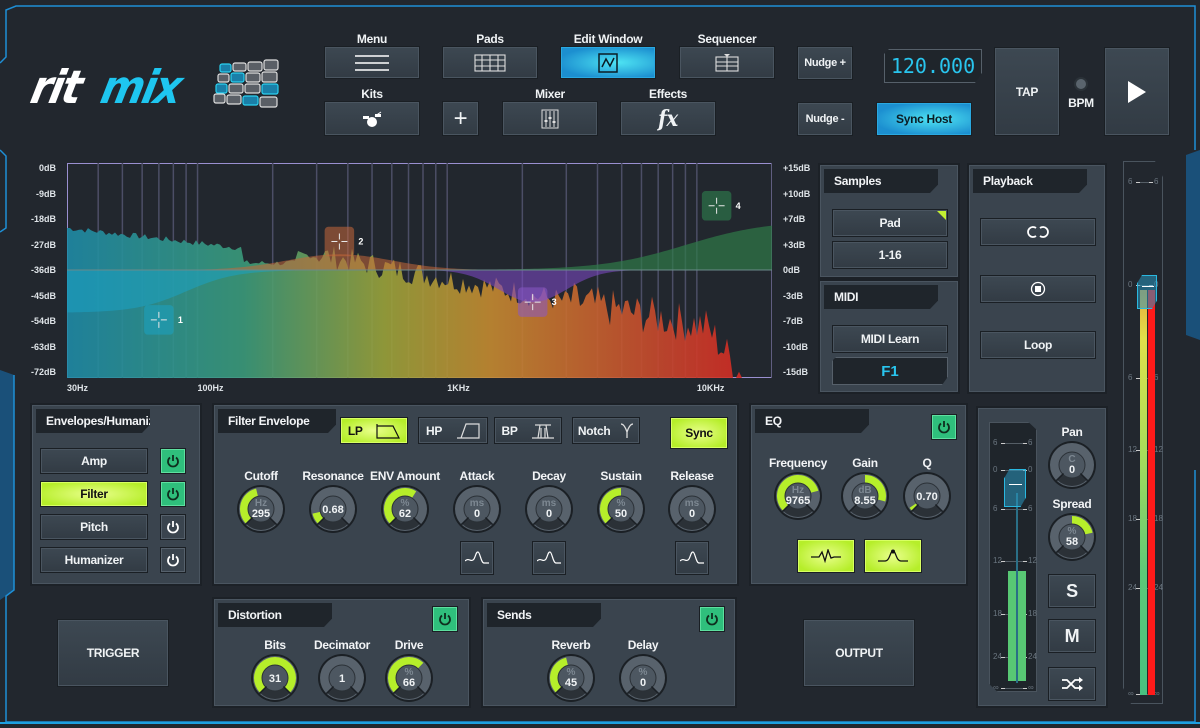 The image size is (1200, 728). Describe the element at coordinates (1072, 591) in the screenshot. I see `solo-button: S` at that location.